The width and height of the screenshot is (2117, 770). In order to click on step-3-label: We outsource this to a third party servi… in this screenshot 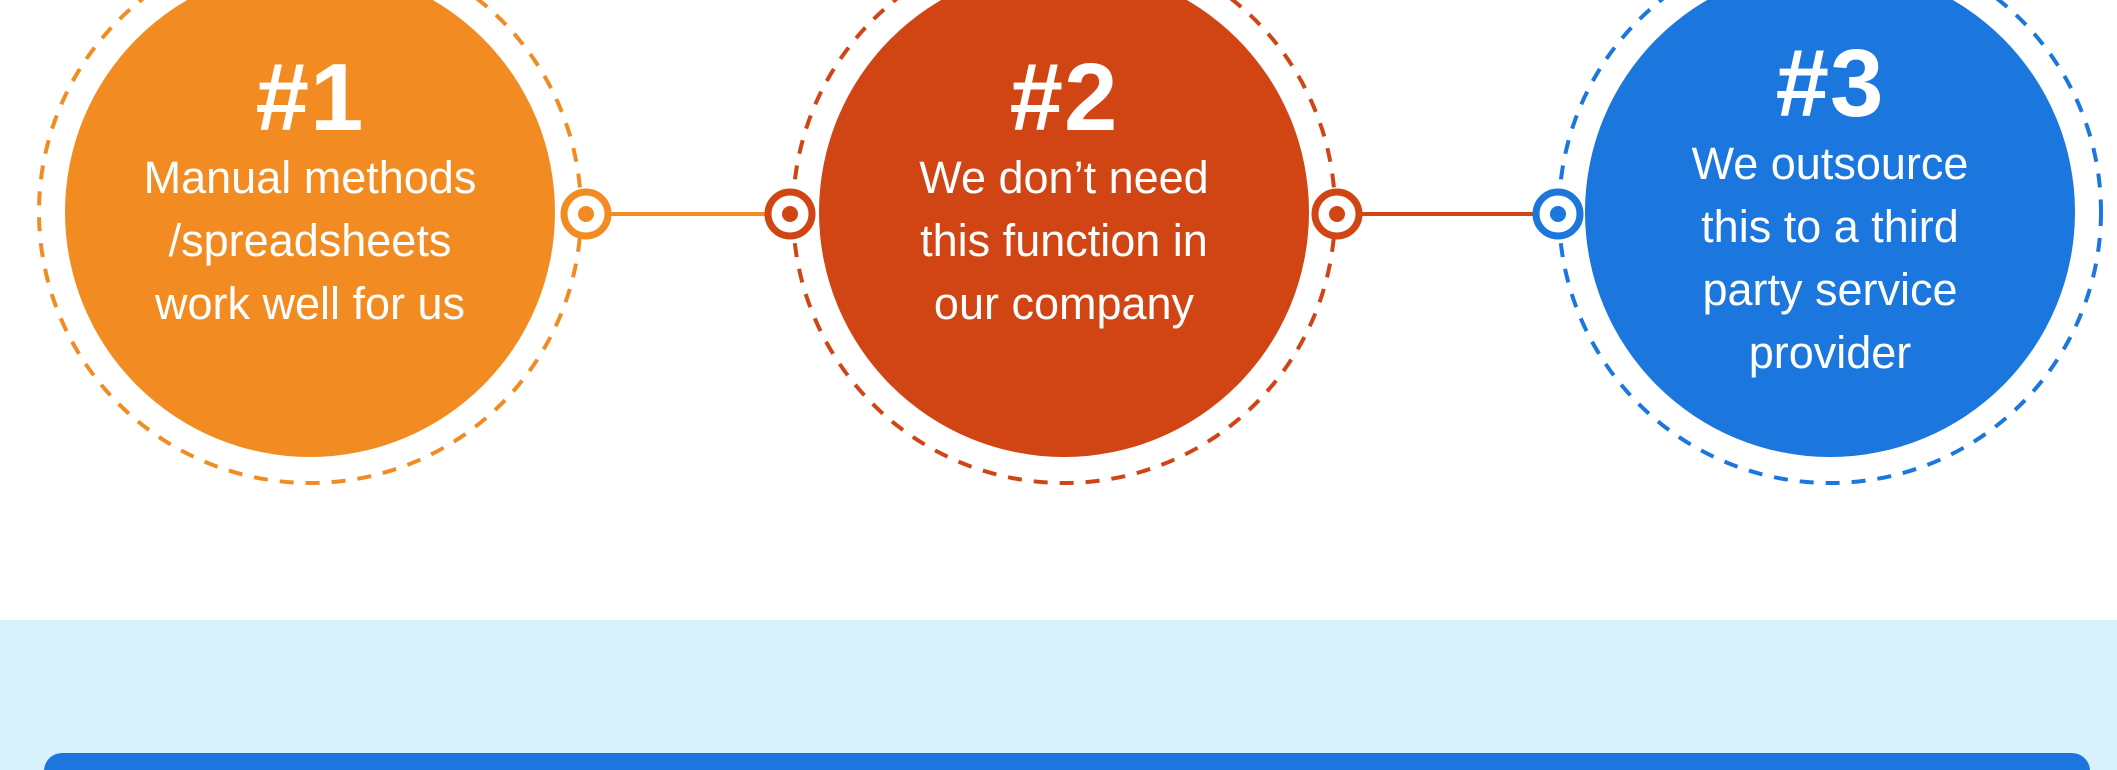, I will do `click(1830, 258)`.